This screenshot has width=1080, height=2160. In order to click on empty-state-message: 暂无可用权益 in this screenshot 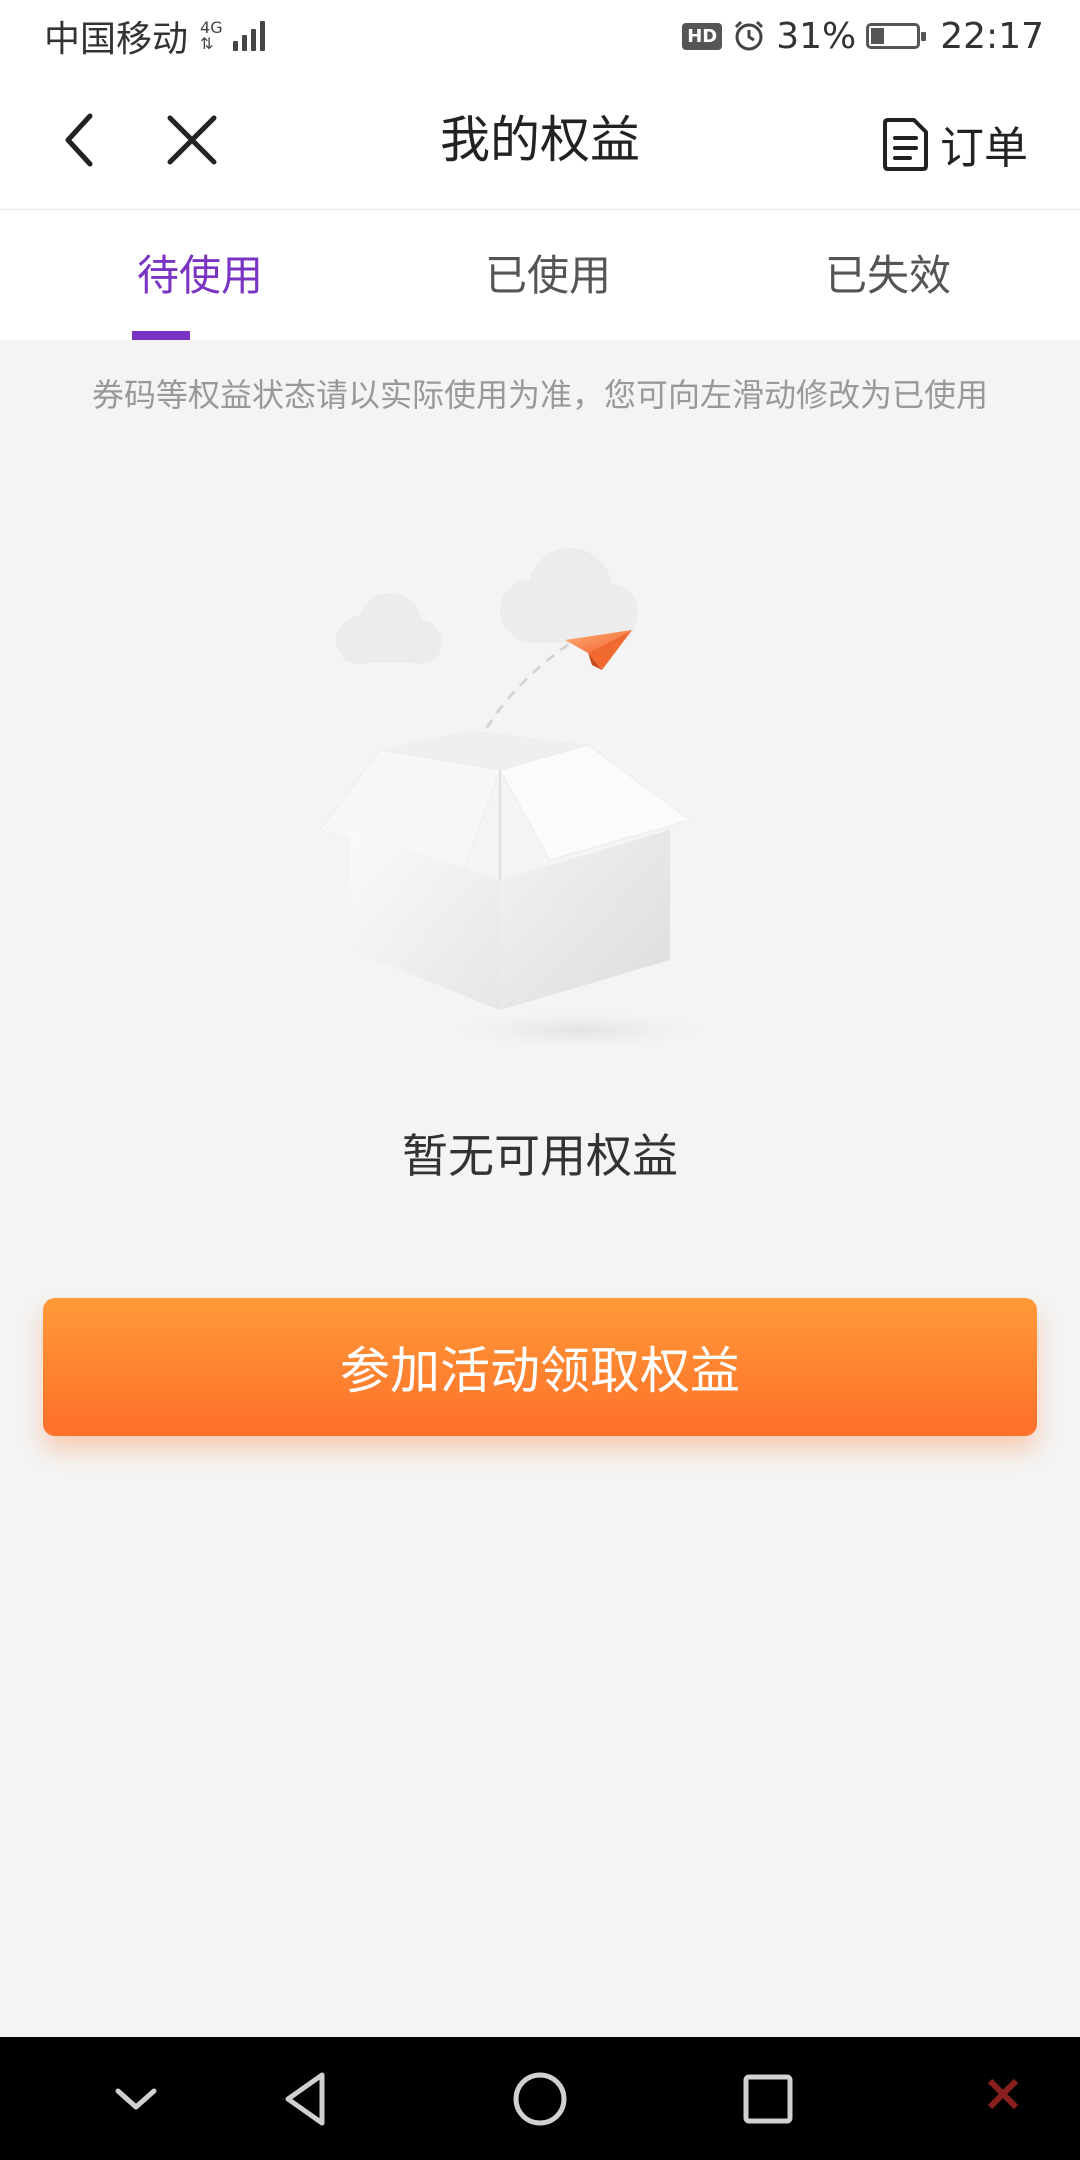, I will do `click(540, 1156)`.